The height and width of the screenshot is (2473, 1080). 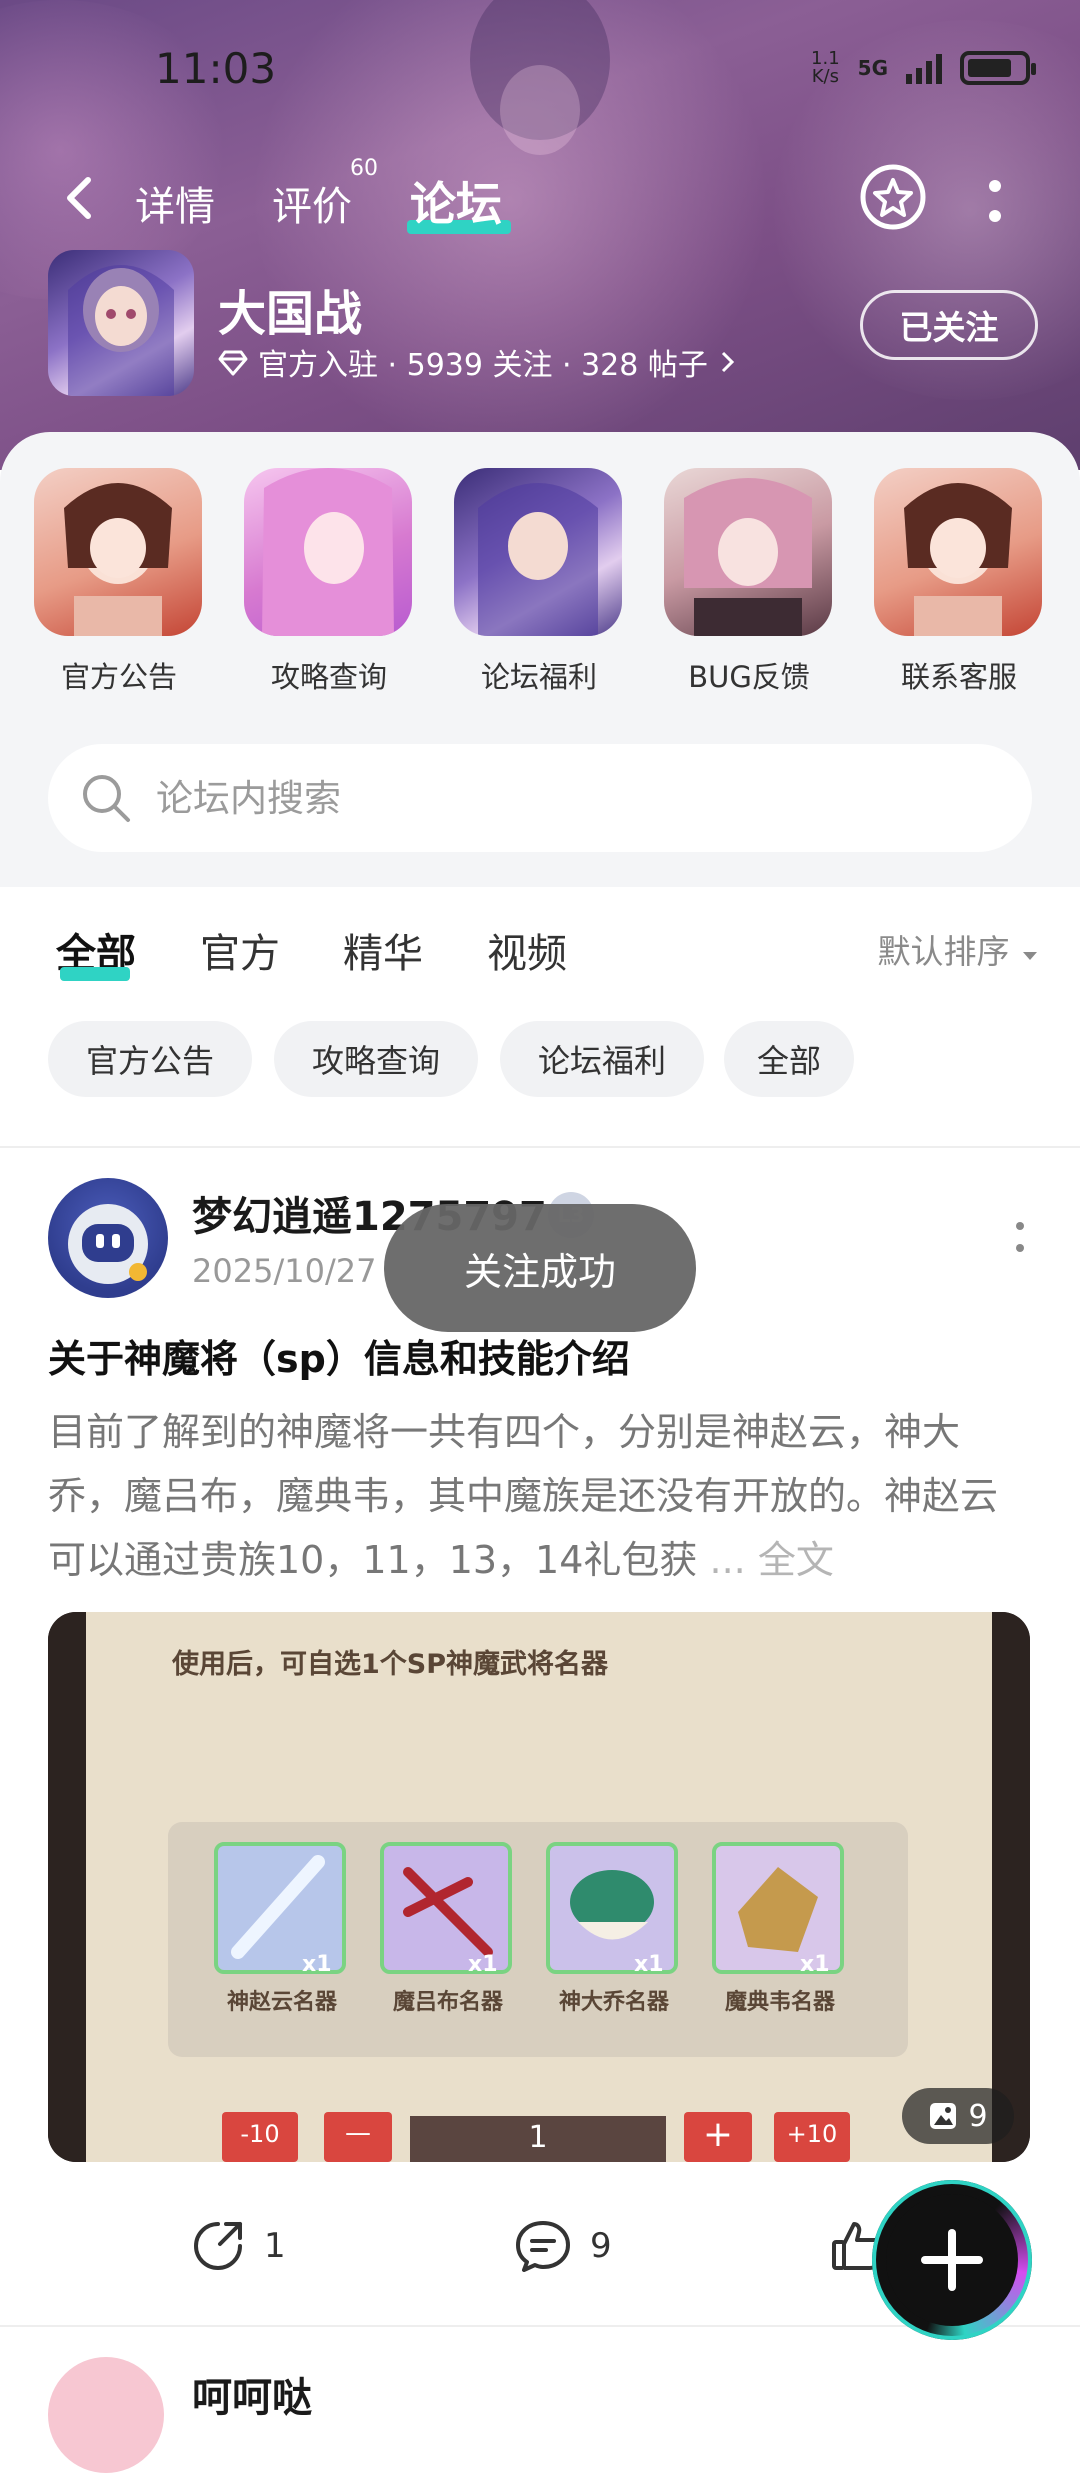 What do you see at coordinates (540, 197) in the screenshot?
I see `top-nav: 详情 评价 60 论坛` at bounding box center [540, 197].